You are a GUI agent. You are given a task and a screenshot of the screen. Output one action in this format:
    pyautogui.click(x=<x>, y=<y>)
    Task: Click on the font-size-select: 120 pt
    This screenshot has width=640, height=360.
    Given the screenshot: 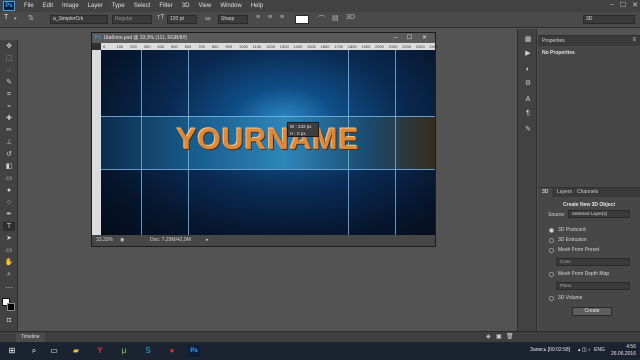 What is the action you would take?
    pyautogui.click(x=182, y=19)
    